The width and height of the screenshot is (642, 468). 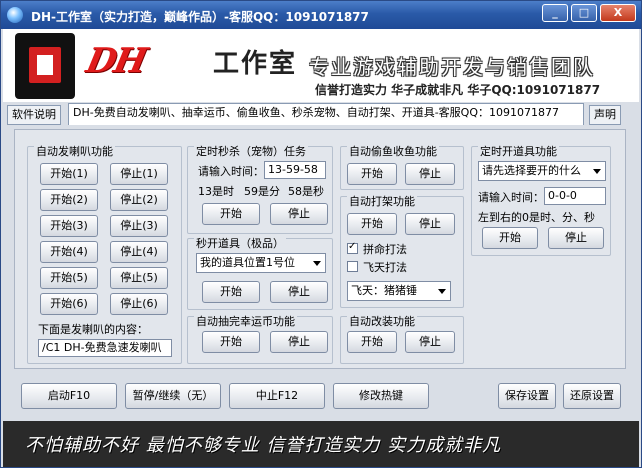 What do you see at coordinates (69, 252) in the screenshot?
I see `speaker-start-4-button: 开始(4)` at bounding box center [69, 252].